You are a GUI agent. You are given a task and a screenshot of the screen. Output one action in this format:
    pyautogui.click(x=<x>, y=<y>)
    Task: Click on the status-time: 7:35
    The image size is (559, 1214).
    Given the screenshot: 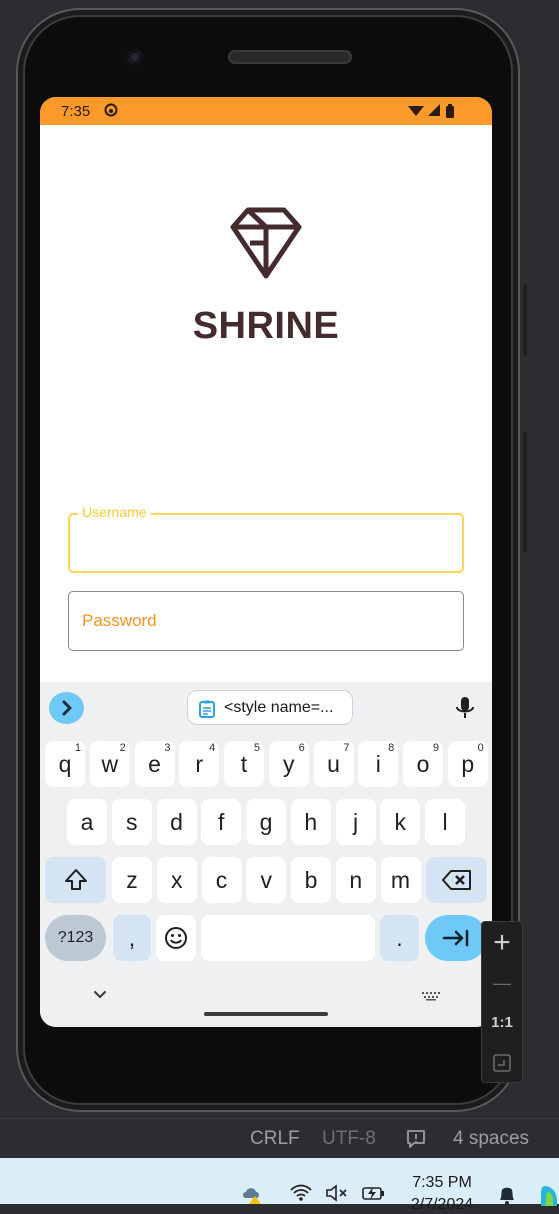 What is the action you would take?
    pyautogui.click(x=76, y=111)
    